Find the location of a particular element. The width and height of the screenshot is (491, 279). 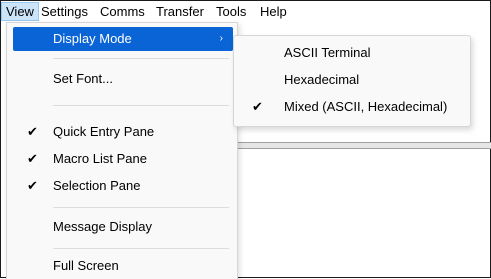

menu-item-full-screen: Full Screen is located at coordinates (123, 266).